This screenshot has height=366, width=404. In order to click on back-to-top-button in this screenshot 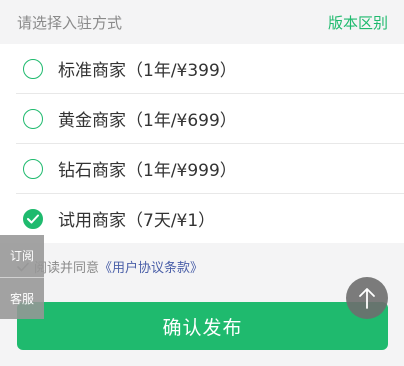, I will do `click(367, 298)`.